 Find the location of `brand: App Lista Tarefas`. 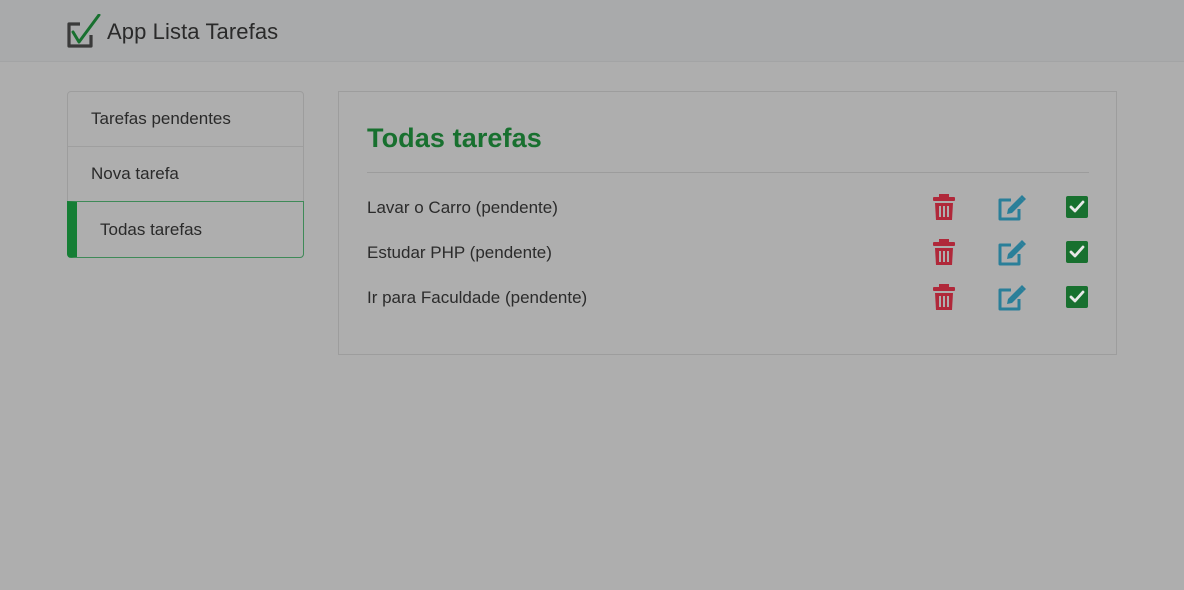

brand: App Lista Tarefas is located at coordinates (172, 32).